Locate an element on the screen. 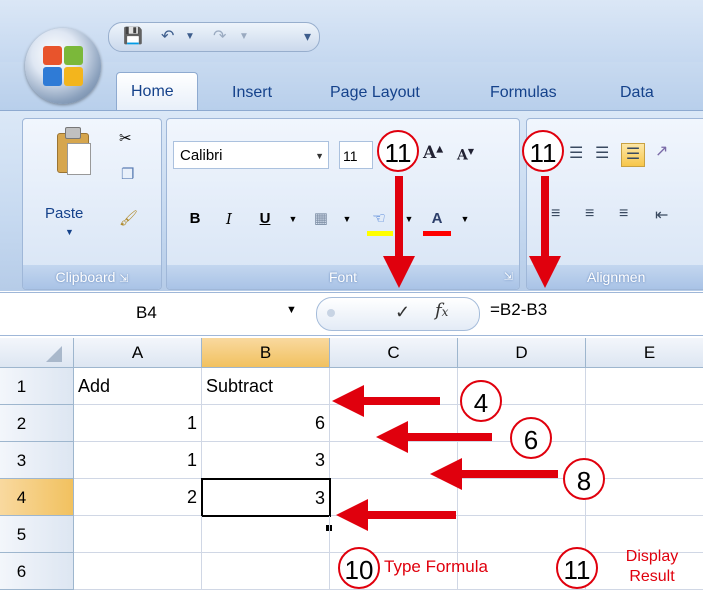 This screenshot has height=604, width=703. redo-dropdown-icon: ▼ is located at coordinates (244, 36).